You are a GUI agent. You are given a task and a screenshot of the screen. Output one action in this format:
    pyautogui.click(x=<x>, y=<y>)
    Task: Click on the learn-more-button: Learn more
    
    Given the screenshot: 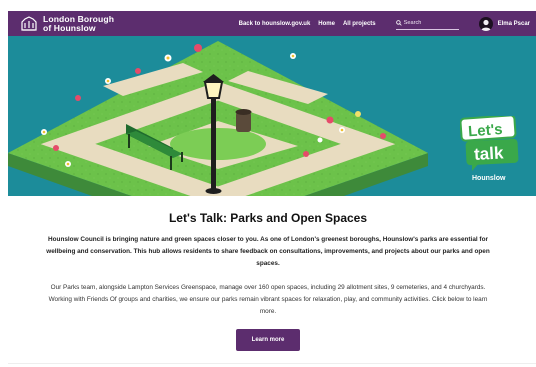 What is the action you would take?
    pyautogui.click(x=268, y=340)
    